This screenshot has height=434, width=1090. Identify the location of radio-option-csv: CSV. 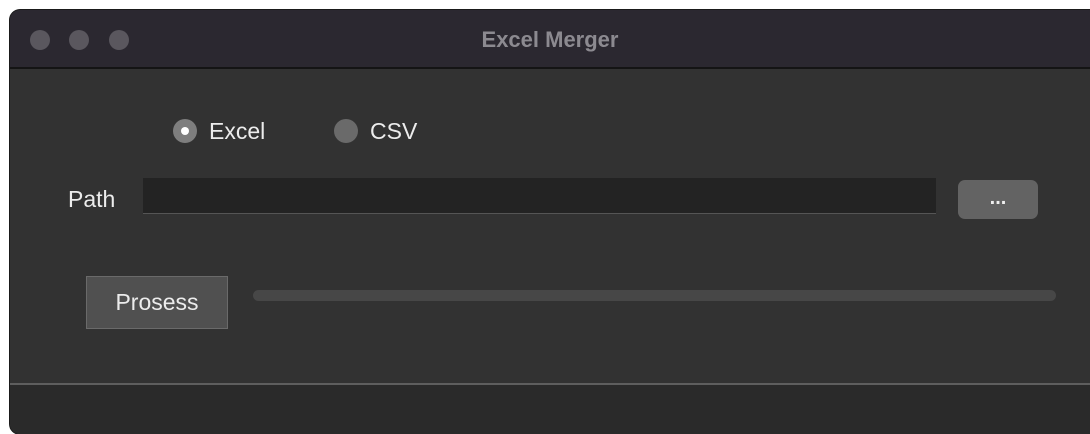
(375, 131).